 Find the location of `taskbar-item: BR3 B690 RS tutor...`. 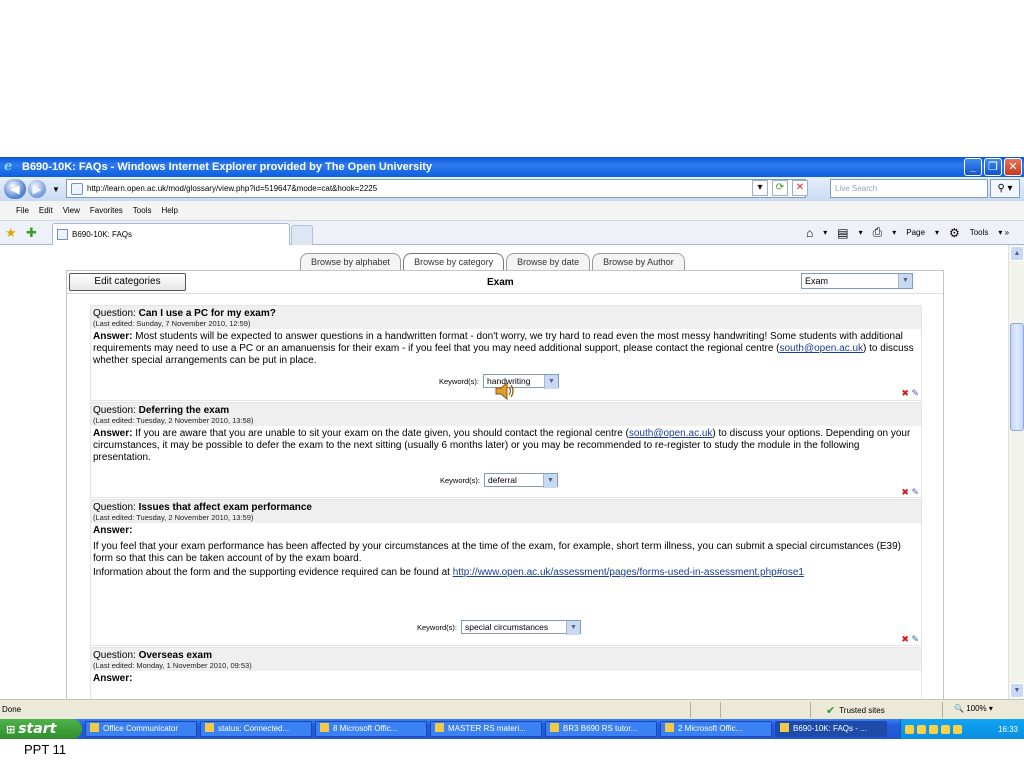

taskbar-item: BR3 B690 RS tutor... is located at coordinates (601, 729).